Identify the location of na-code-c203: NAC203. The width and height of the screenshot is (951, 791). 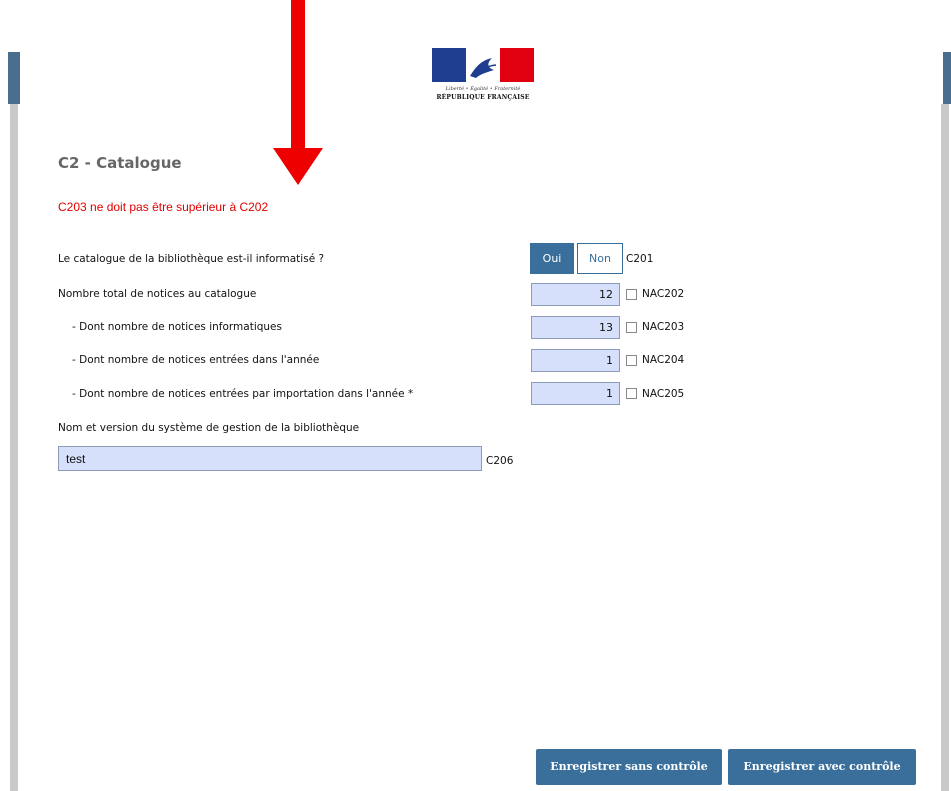
(663, 327).